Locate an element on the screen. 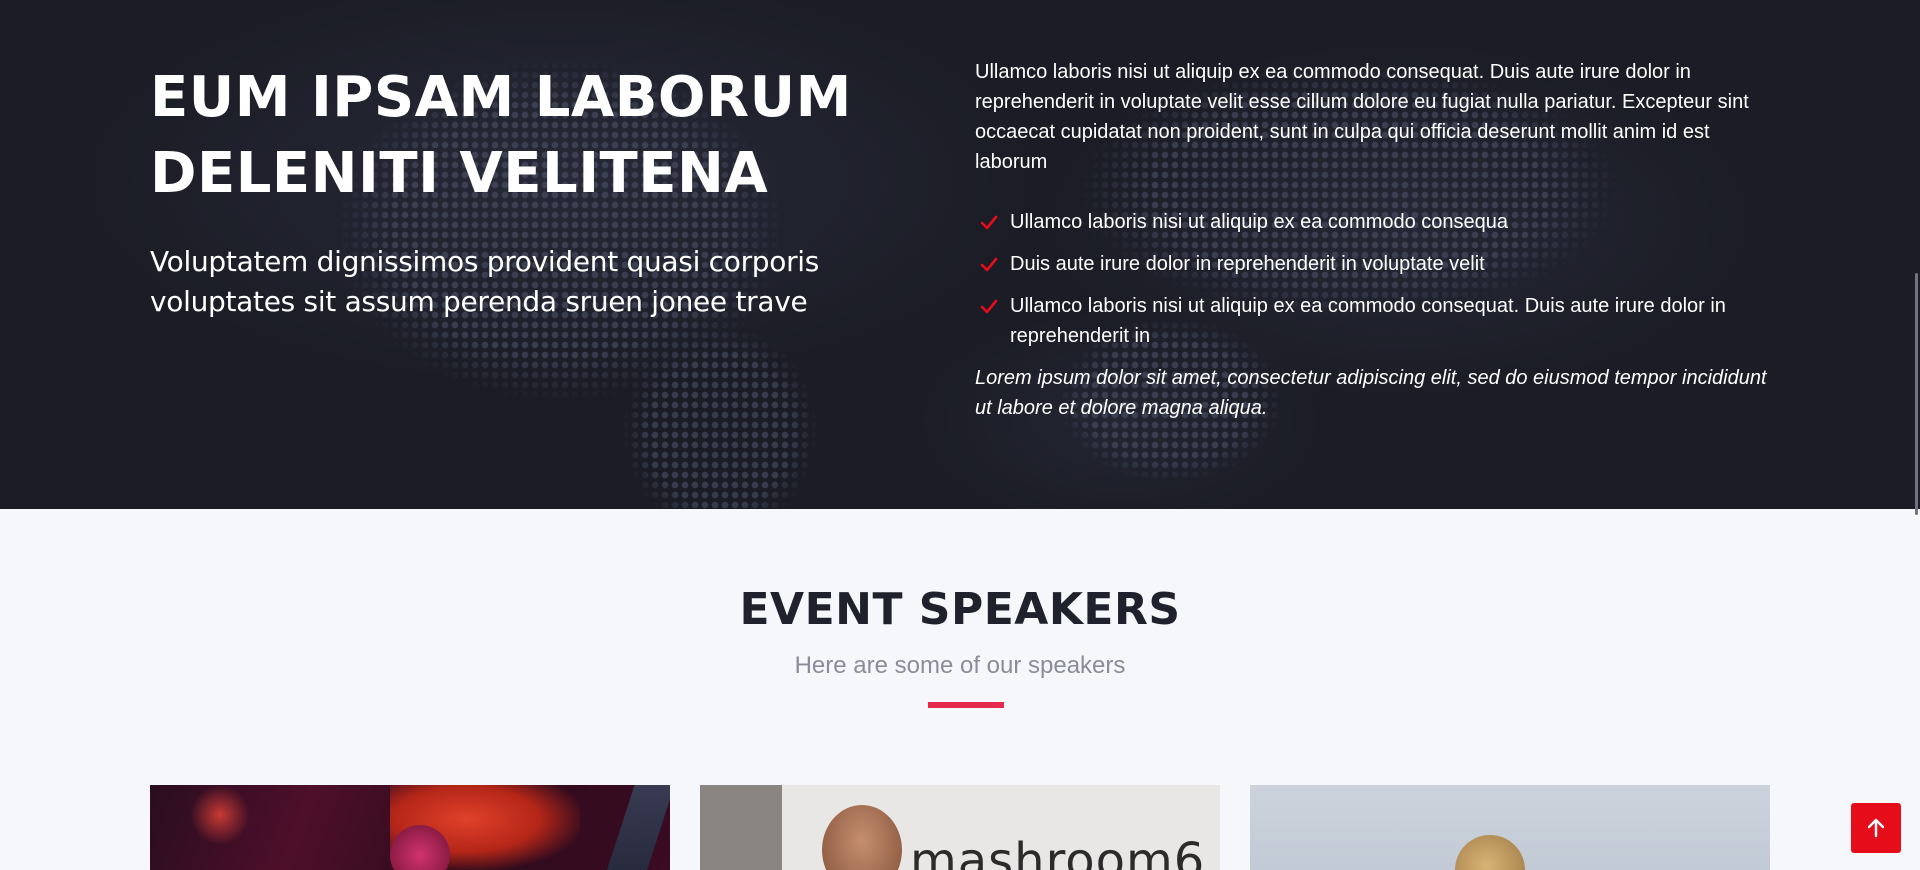 The image size is (1920, 870). speaker-card-2: mashroom6 is located at coordinates (960, 827).